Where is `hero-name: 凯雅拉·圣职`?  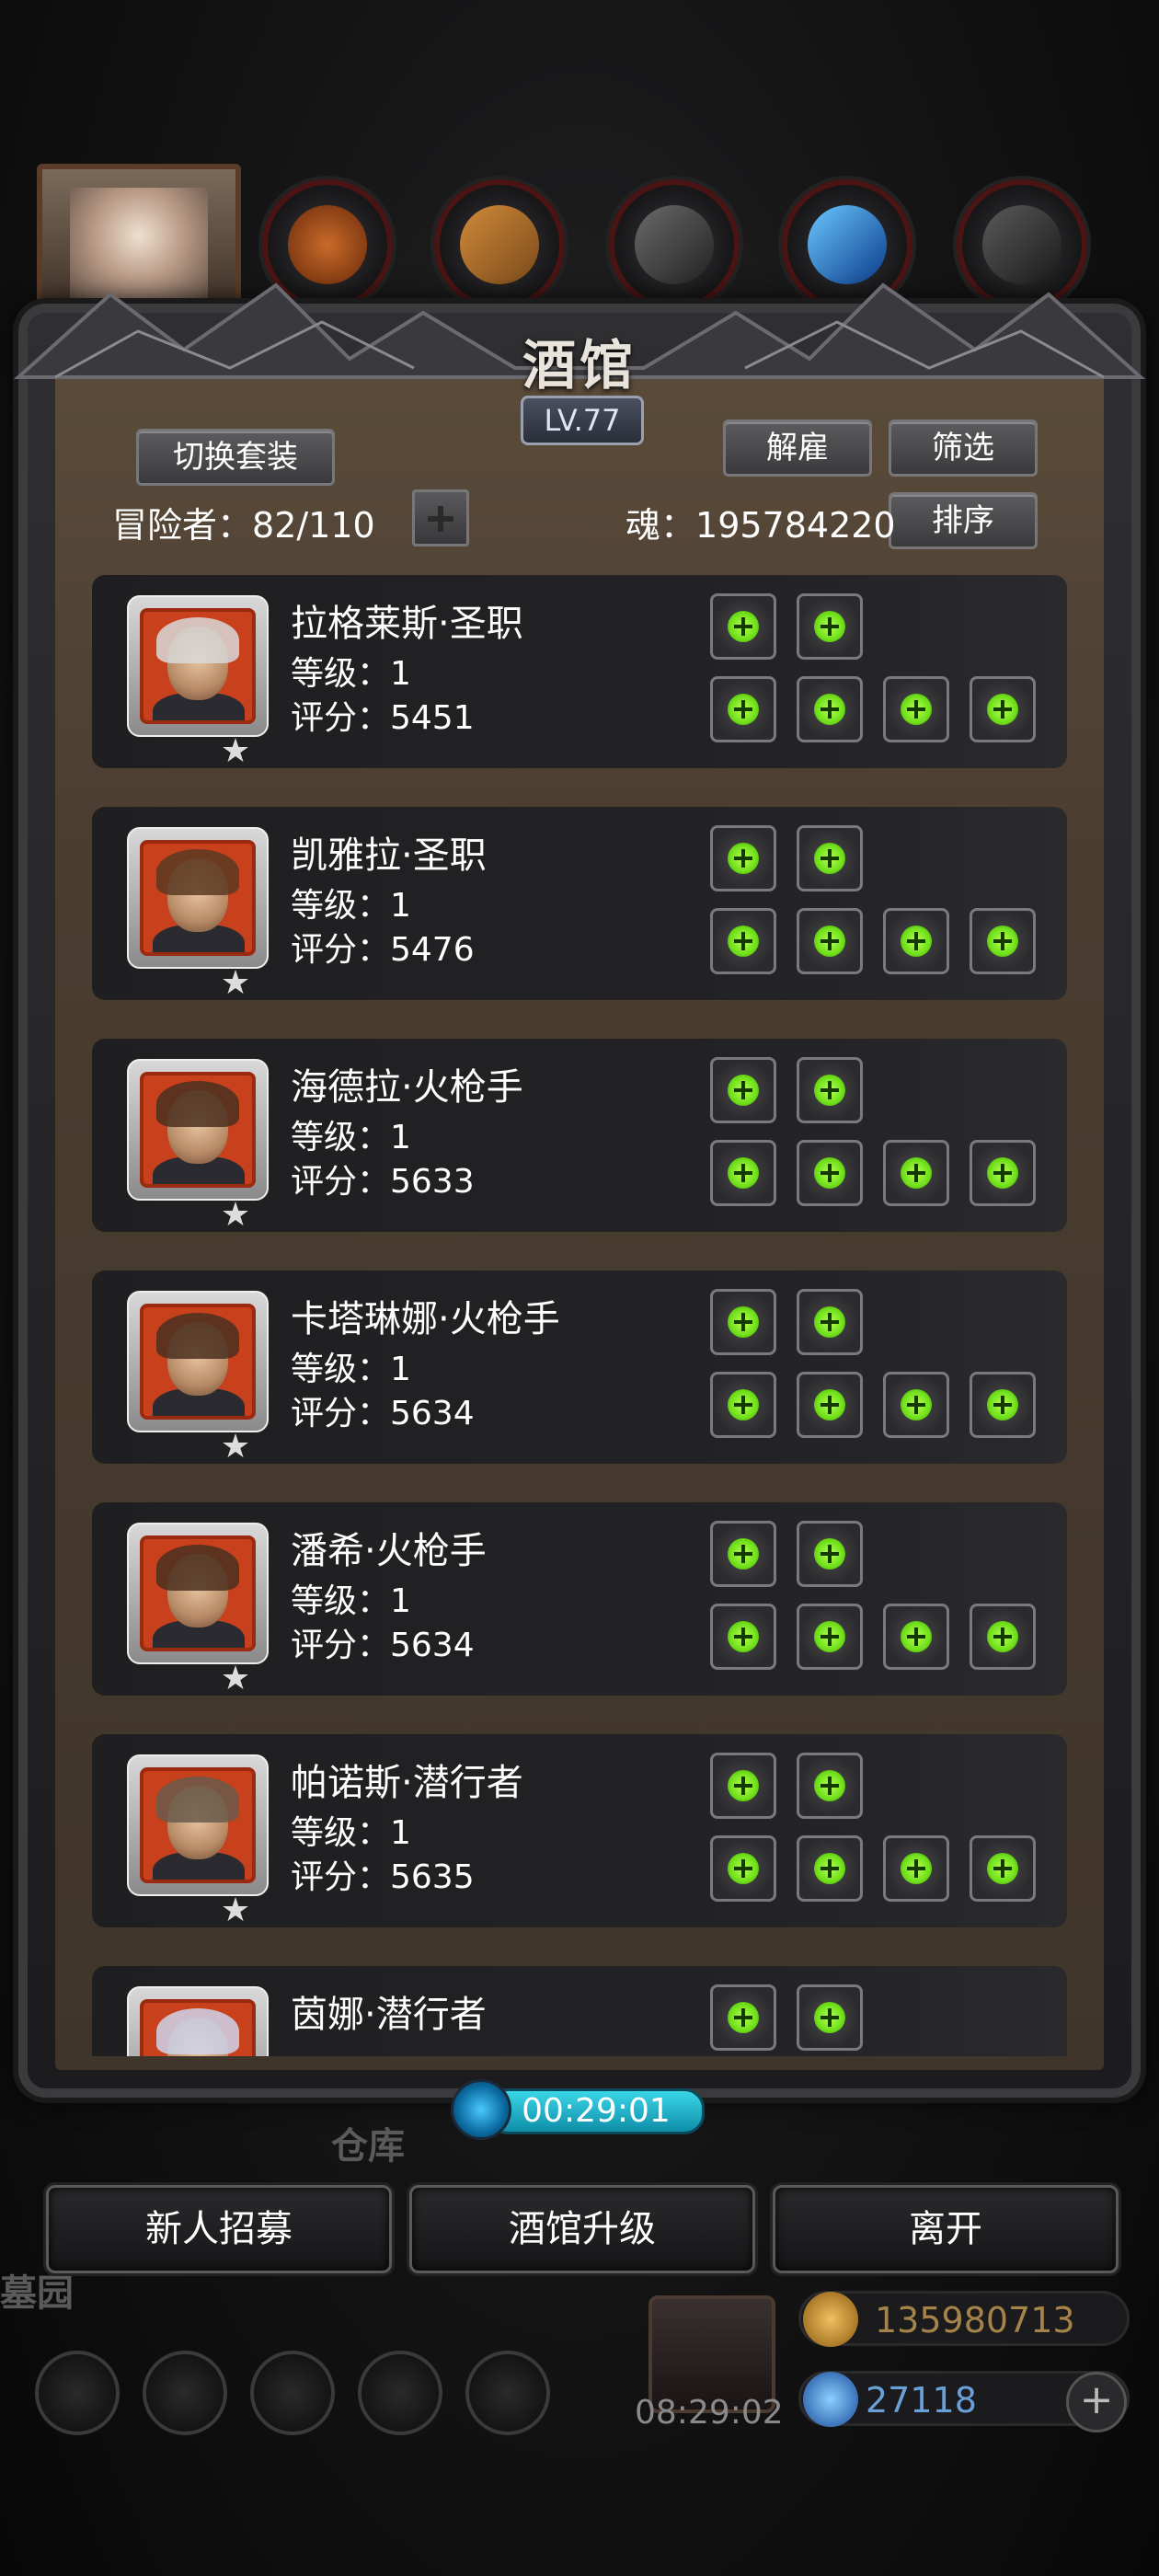 hero-name: 凯雅拉·圣职 is located at coordinates (389, 855).